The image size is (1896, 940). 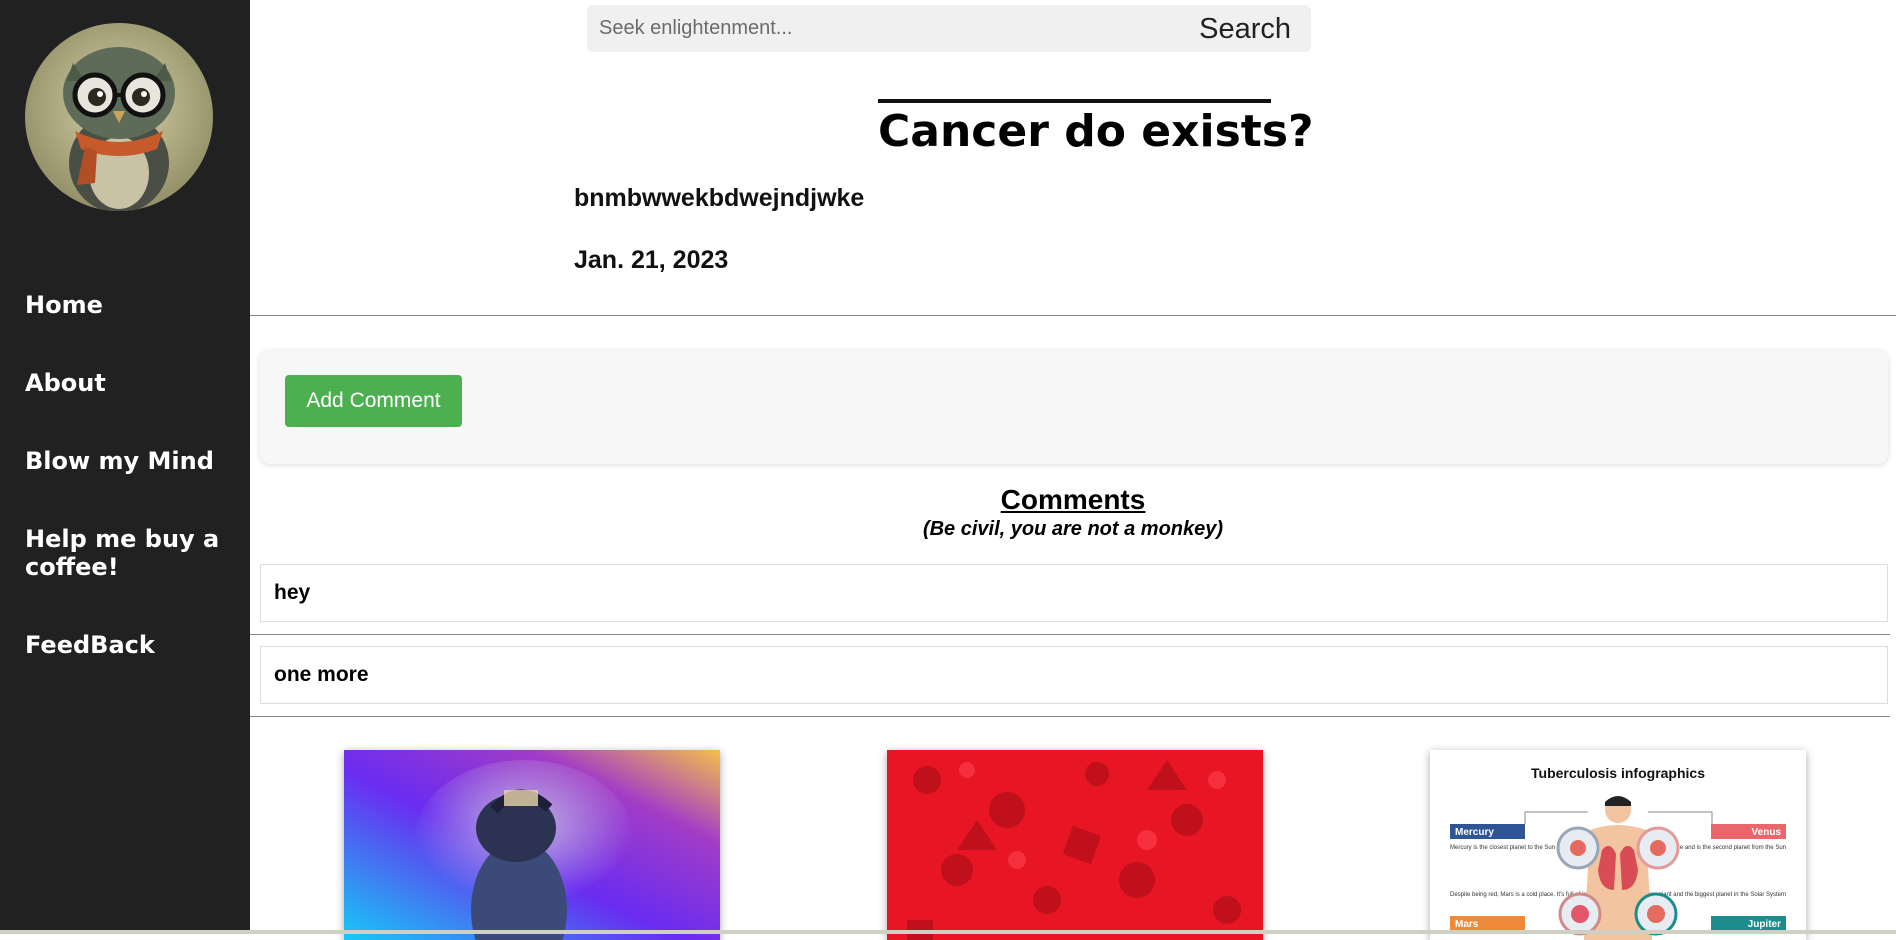 What do you see at coordinates (130, 645) in the screenshot?
I see `nav-feedback: FeedBack` at bounding box center [130, 645].